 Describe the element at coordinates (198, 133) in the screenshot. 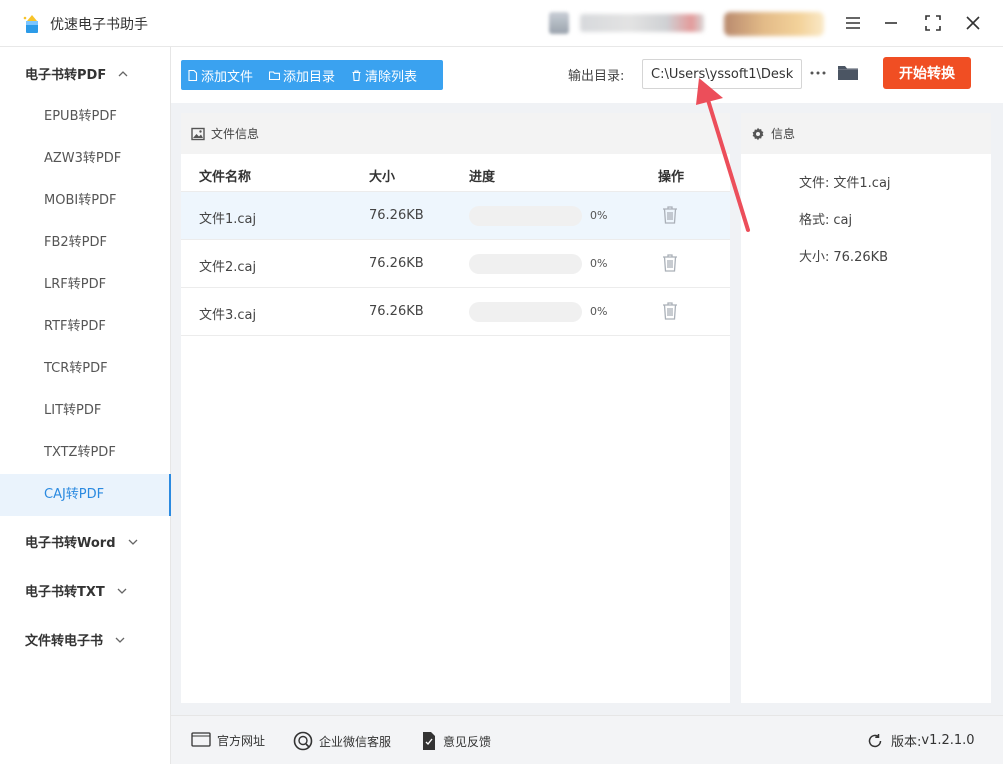

I see `image-icon` at that location.